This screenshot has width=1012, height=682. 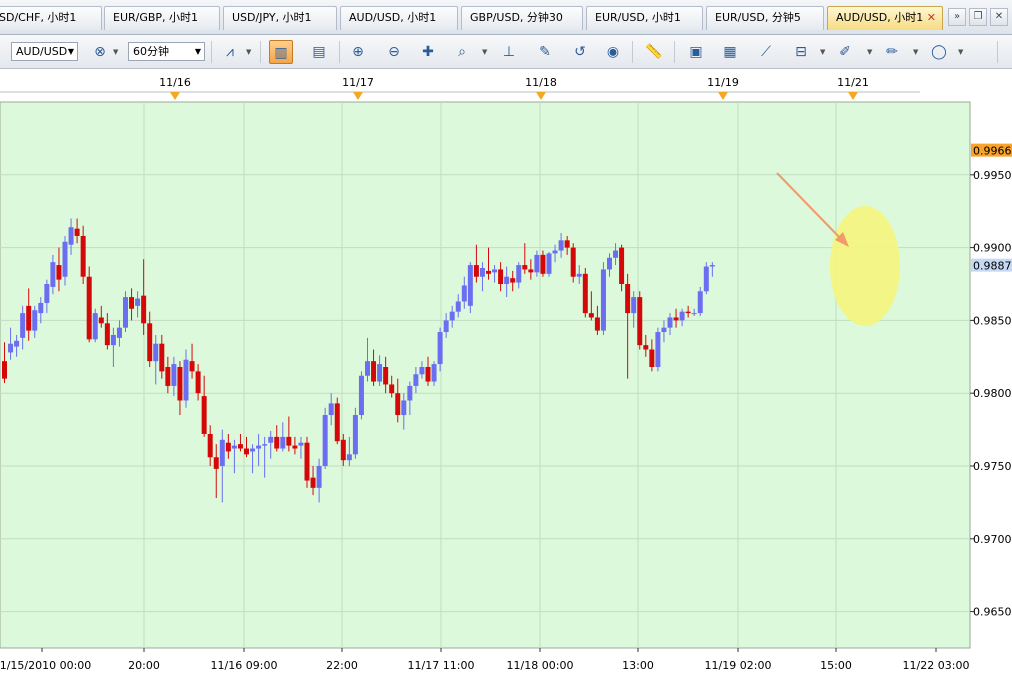 I want to click on tab-4: AUD/USD, 小时1, so click(x=399, y=18).